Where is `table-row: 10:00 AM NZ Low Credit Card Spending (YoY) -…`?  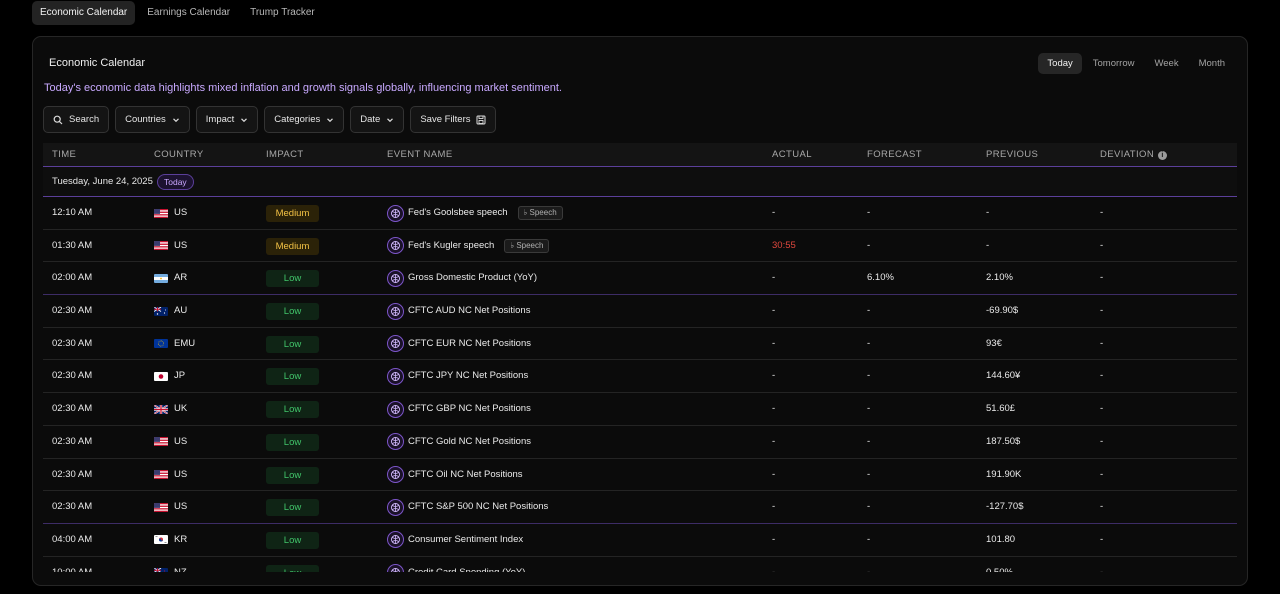 table-row: 10:00 AM NZ Low Credit Card Spending (YoY) -… is located at coordinates (640, 564).